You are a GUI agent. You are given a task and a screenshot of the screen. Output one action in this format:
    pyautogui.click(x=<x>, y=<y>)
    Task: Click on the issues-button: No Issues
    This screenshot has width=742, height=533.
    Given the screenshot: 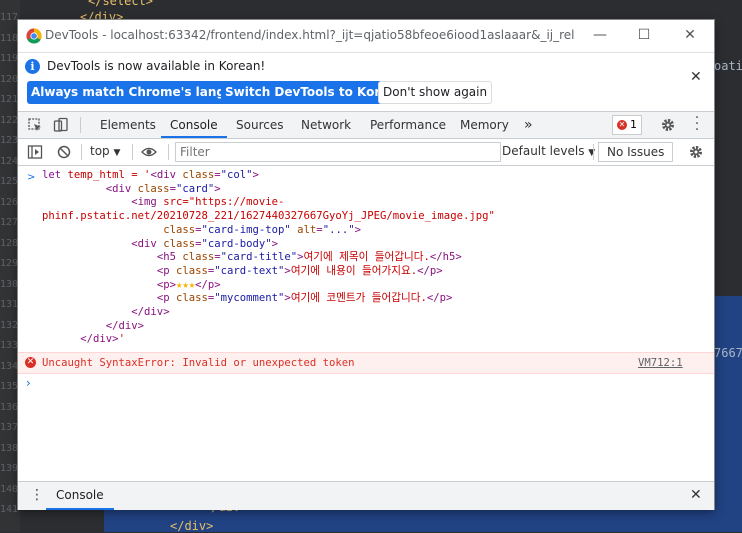 What is the action you would take?
    pyautogui.click(x=636, y=152)
    